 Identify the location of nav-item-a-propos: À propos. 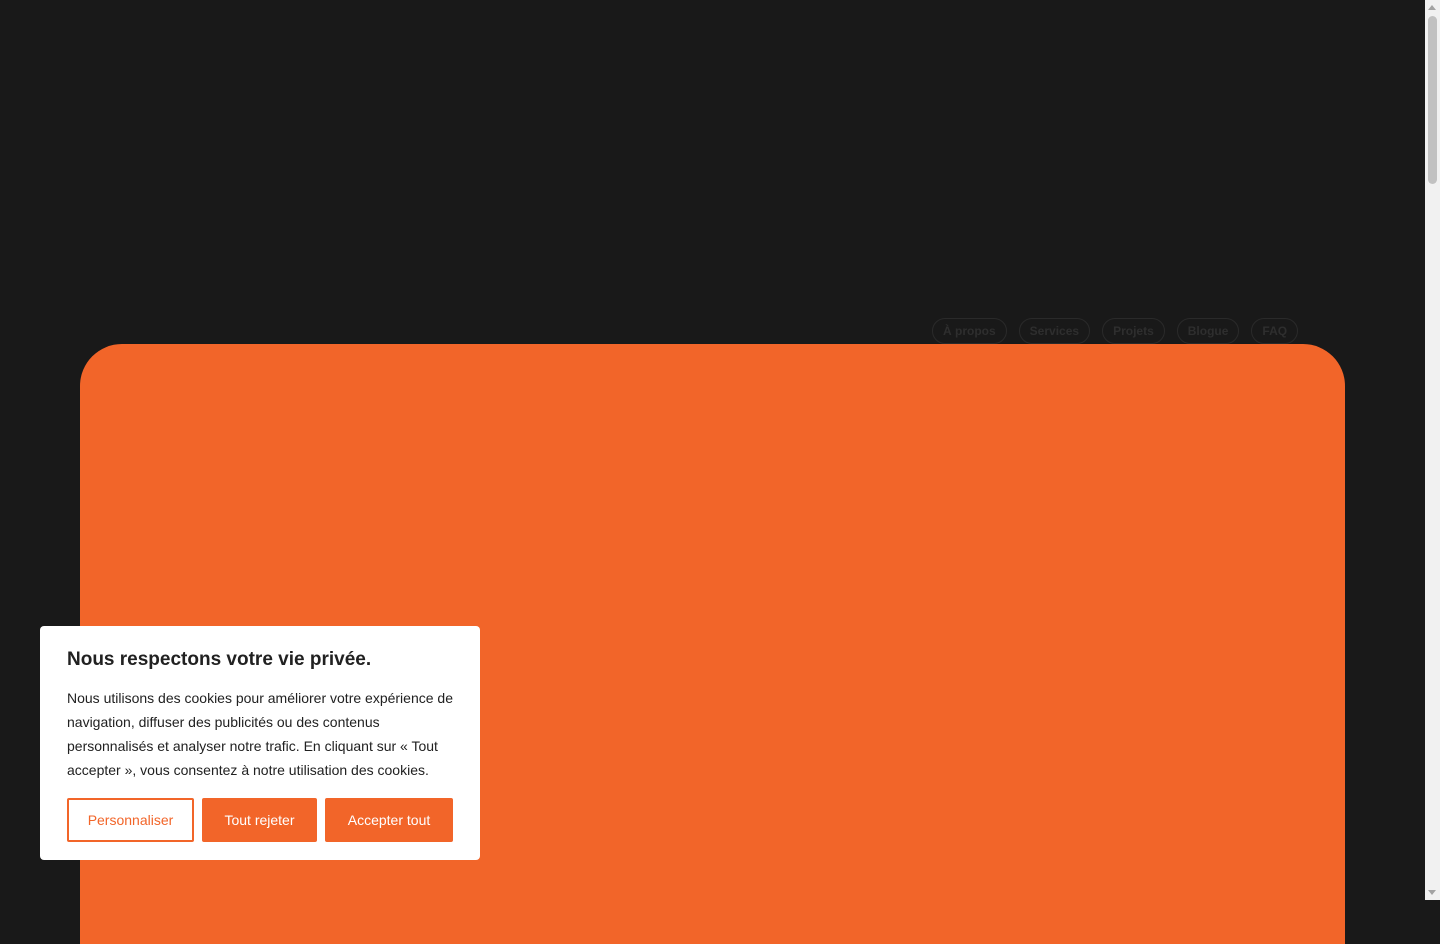
(969, 331).